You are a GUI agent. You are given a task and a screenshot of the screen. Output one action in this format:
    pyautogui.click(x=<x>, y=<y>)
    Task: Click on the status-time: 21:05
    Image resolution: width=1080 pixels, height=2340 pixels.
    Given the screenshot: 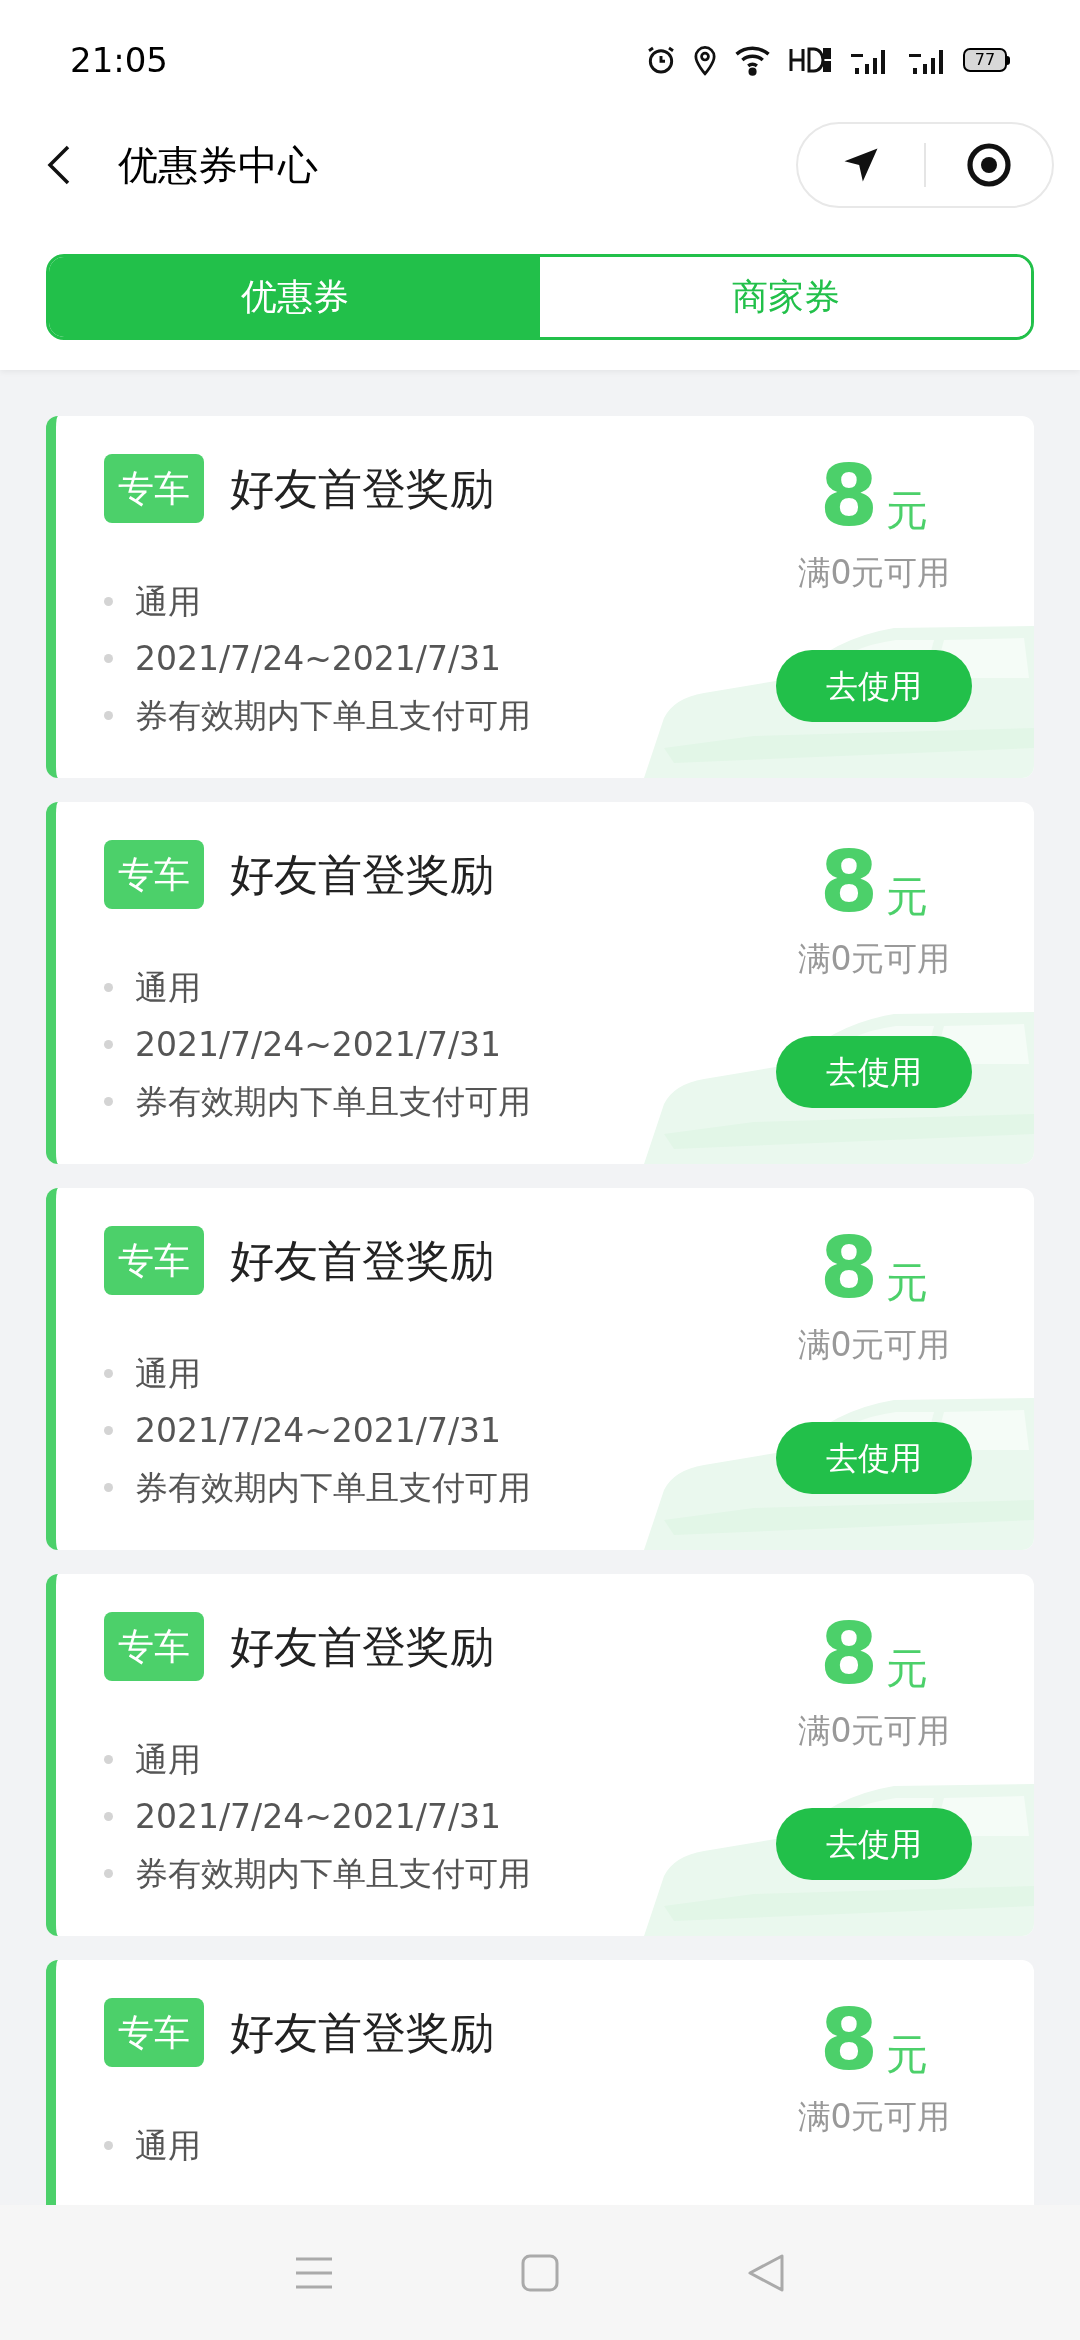 What is the action you would take?
    pyautogui.click(x=119, y=60)
    